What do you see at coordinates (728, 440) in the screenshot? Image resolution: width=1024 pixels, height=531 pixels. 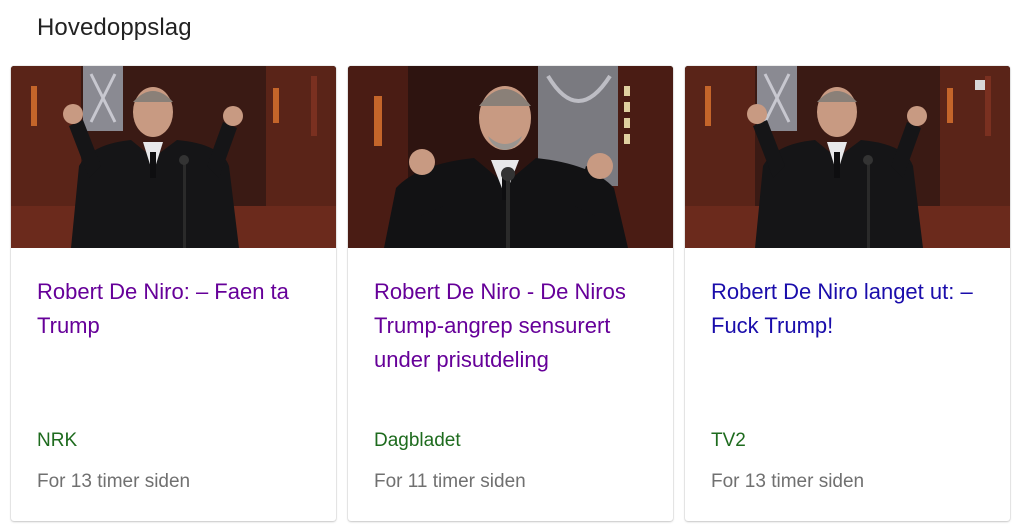 I see `publisher-name: TV2` at bounding box center [728, 440].